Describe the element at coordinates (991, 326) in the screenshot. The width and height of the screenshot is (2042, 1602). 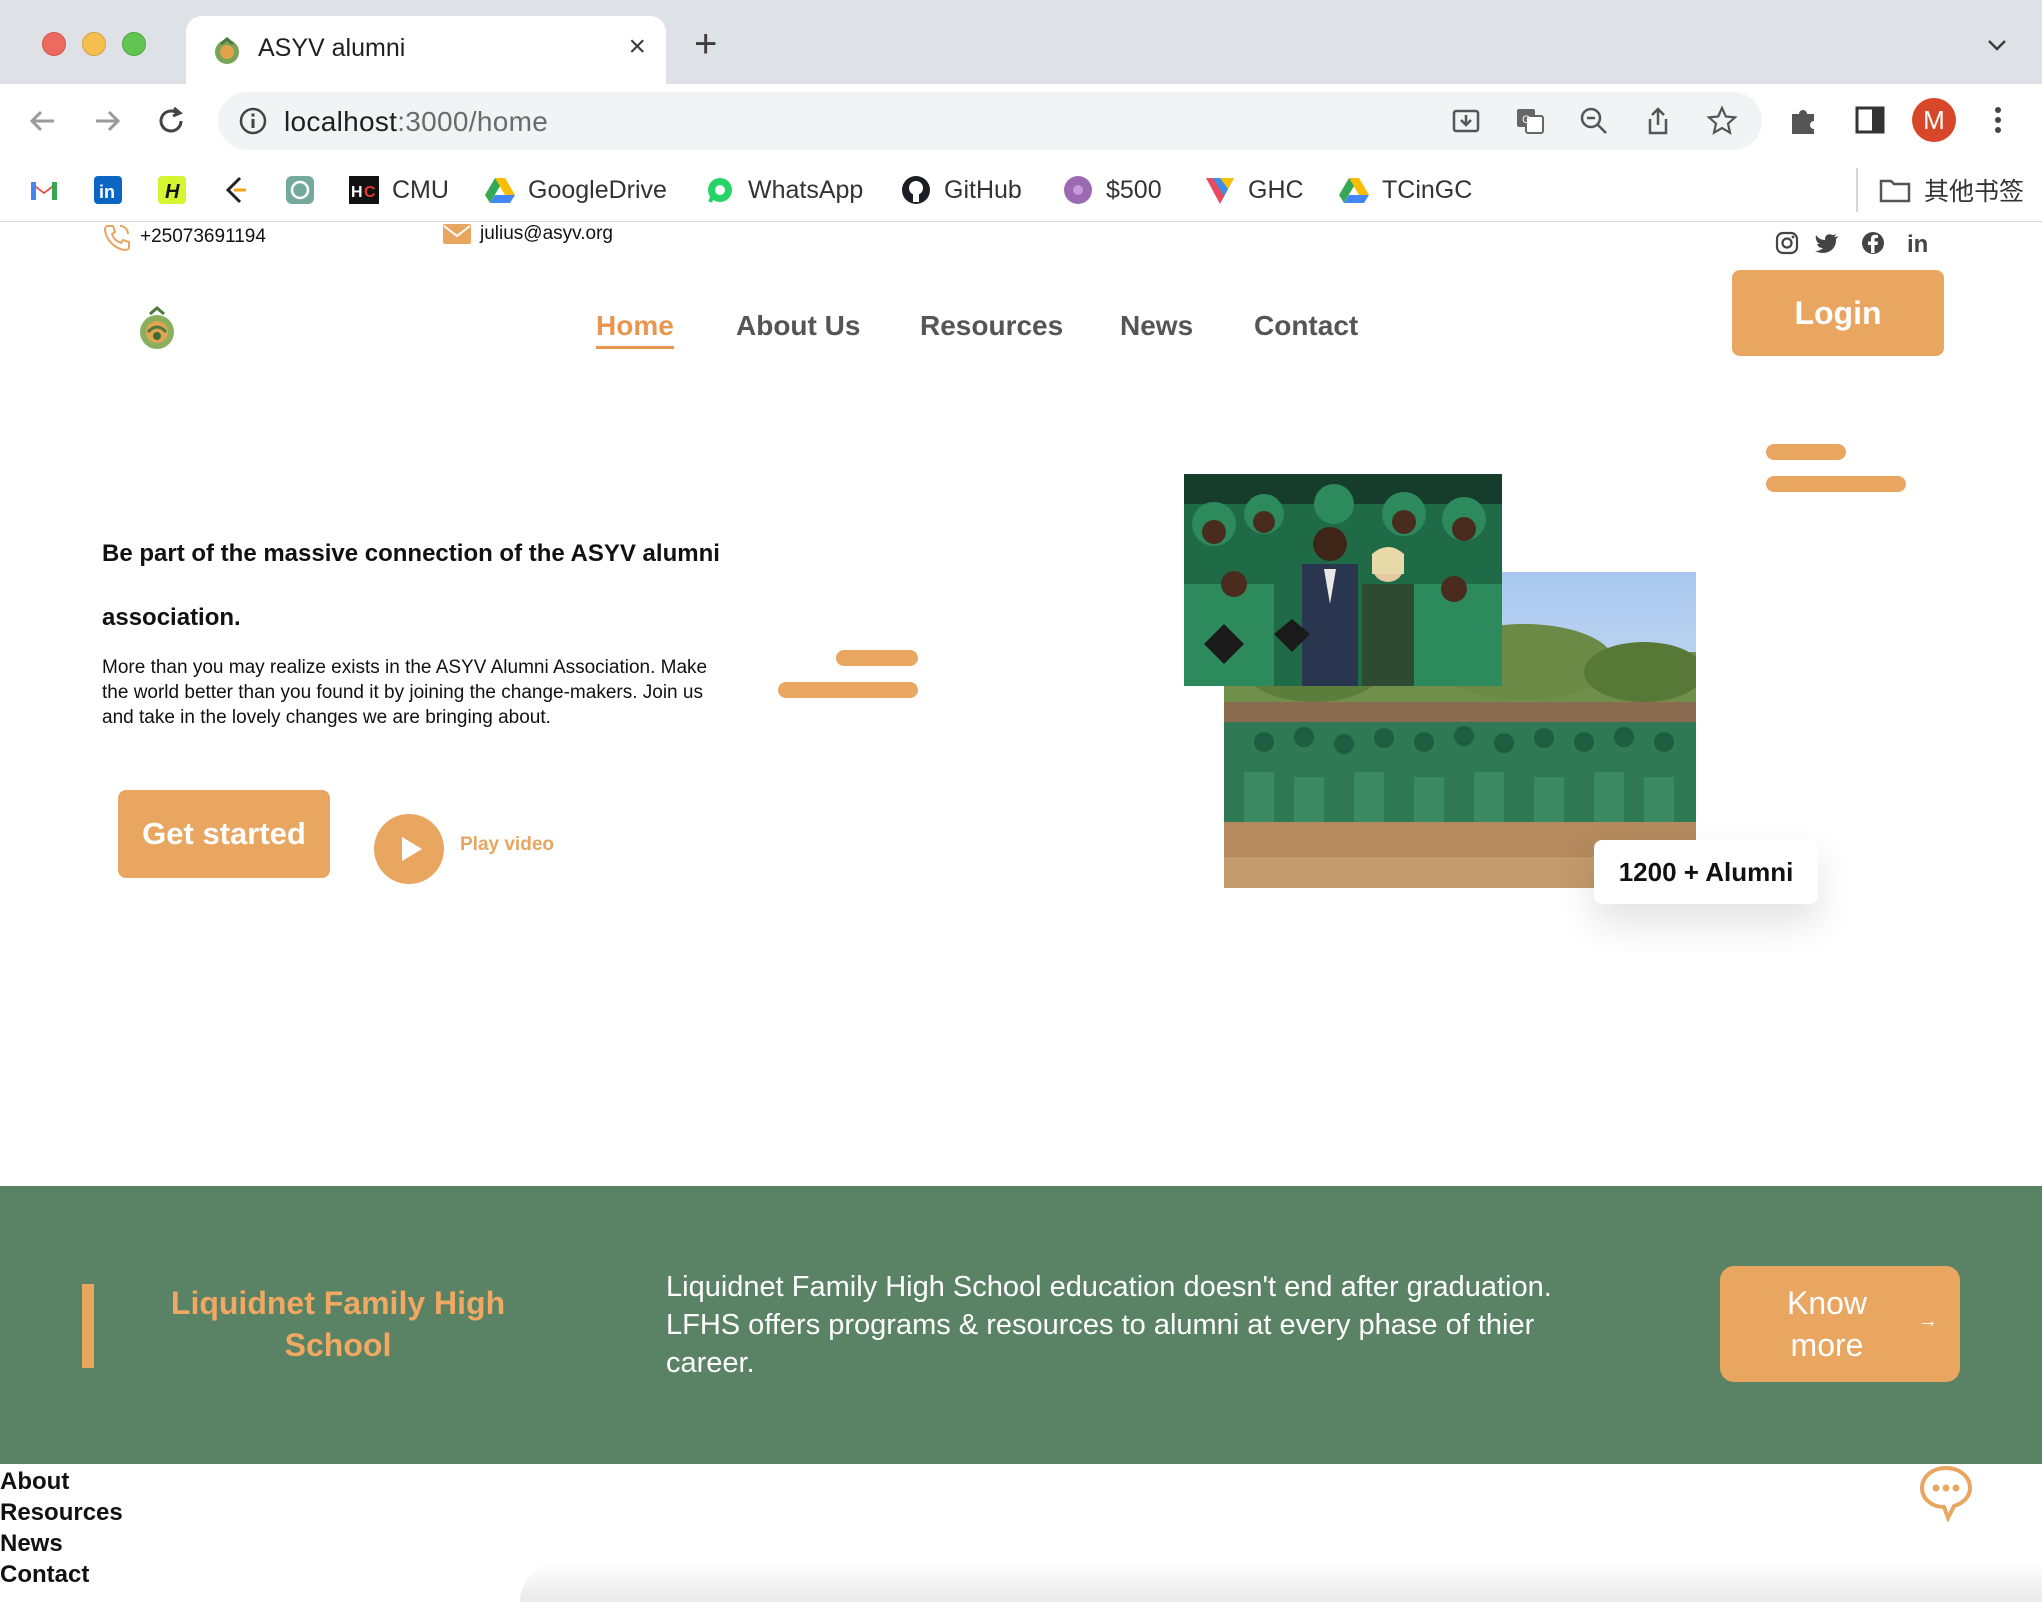
I see `nav-resources: Resources` at that location.